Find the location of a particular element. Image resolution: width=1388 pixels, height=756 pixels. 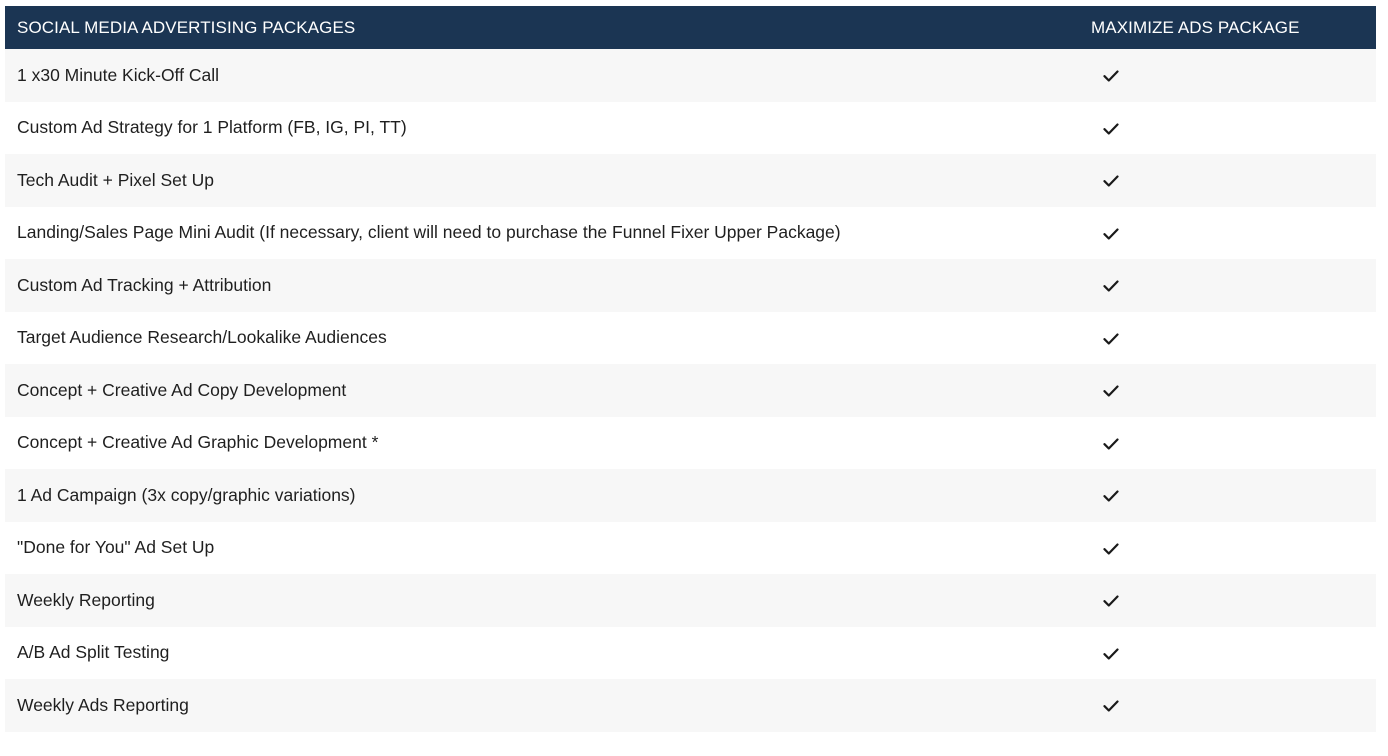

table-row: Weekly Ads Reporting is located at coordinates (690, 705).